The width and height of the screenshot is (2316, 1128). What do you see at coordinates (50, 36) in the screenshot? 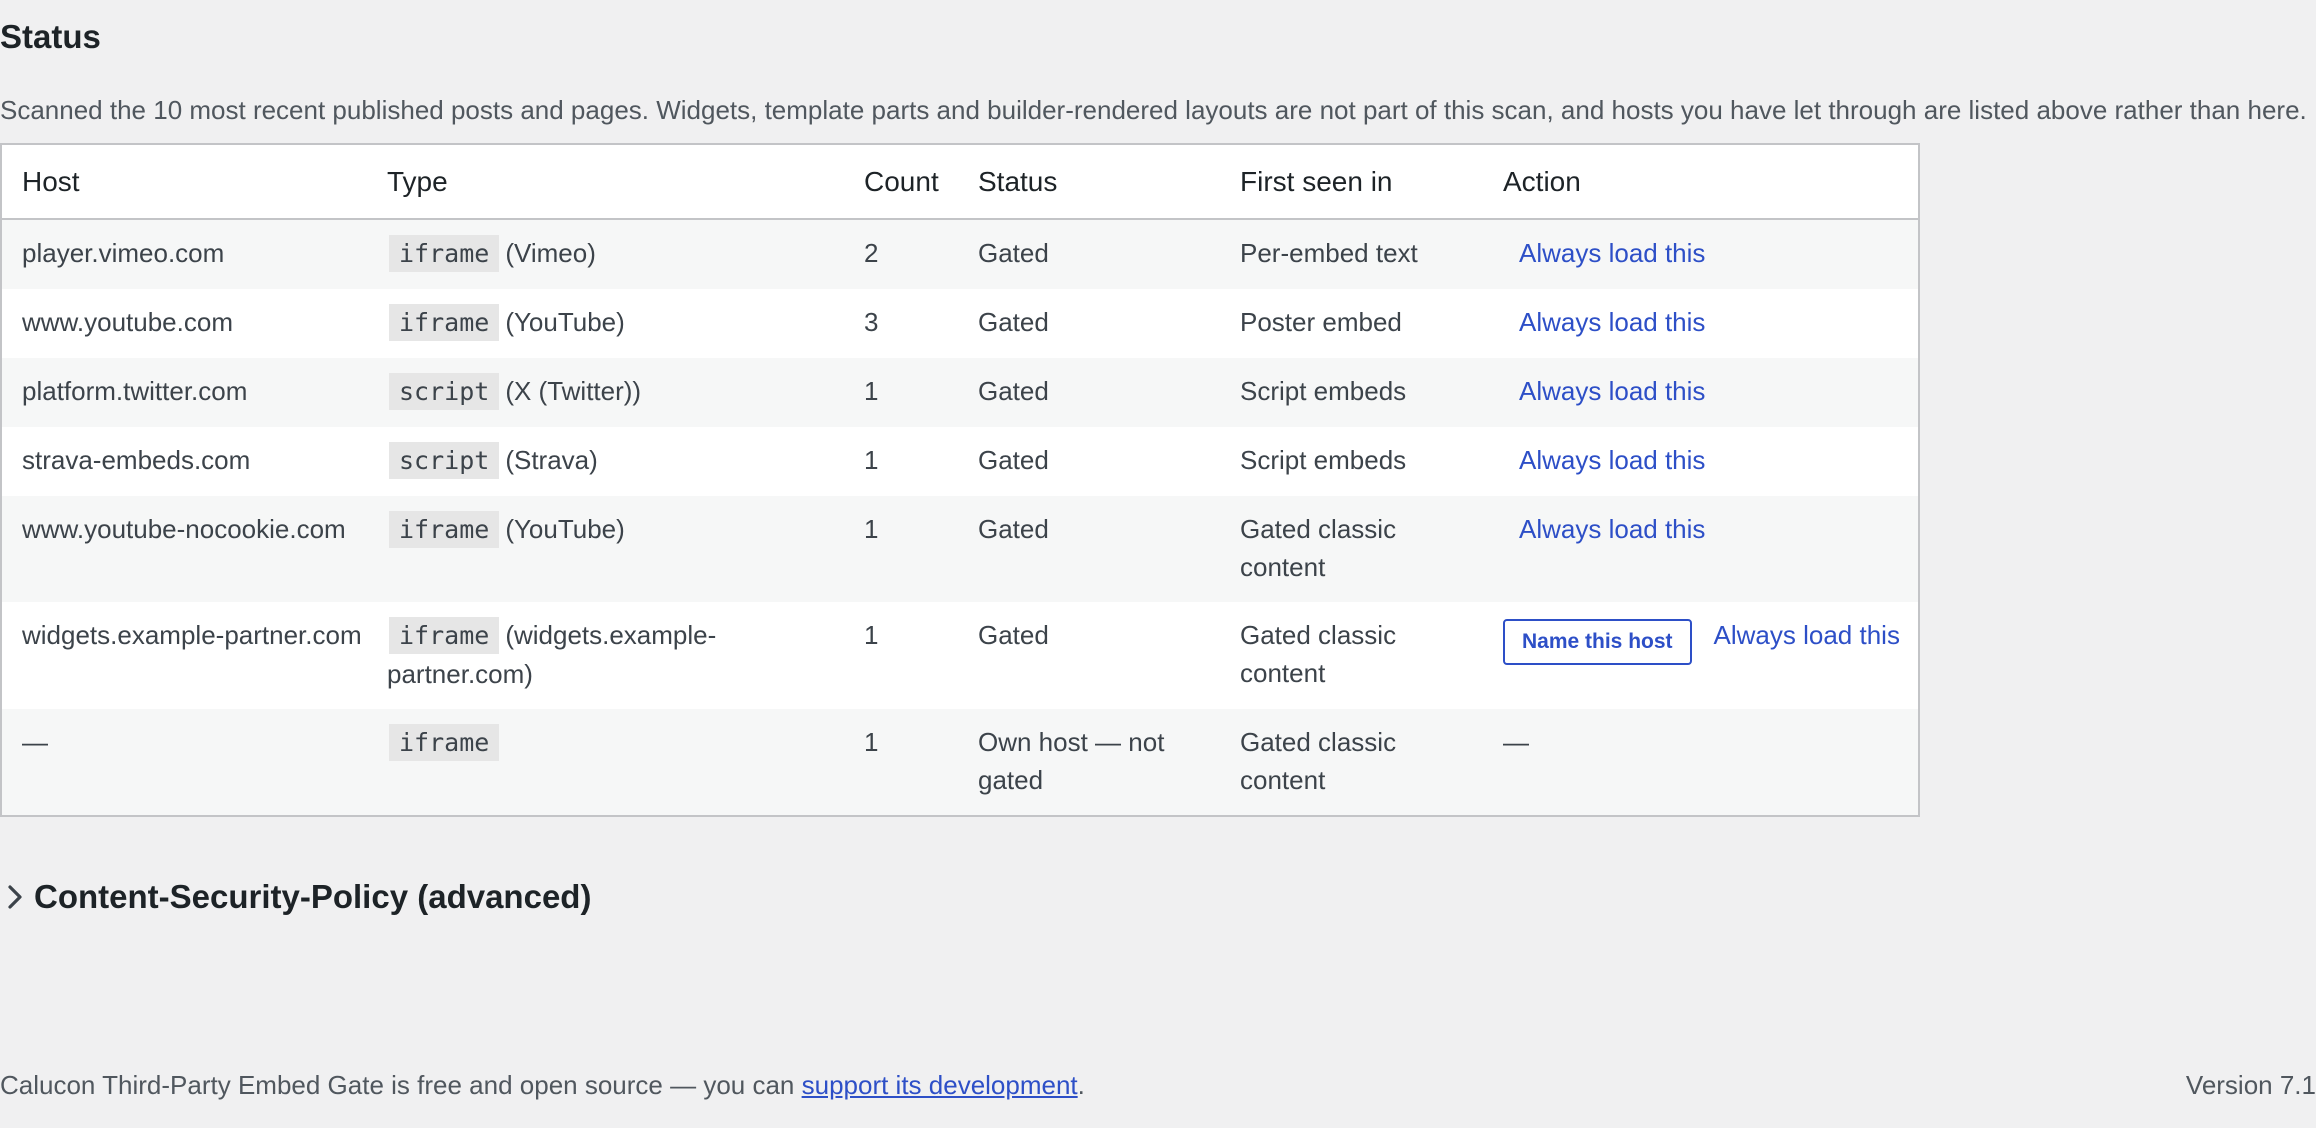
I see `section-heading: Status` at bounding box center [50, 36].